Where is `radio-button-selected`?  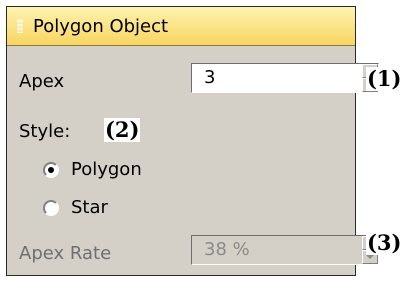
radio-button-selected is located at coordinates (51, 169).